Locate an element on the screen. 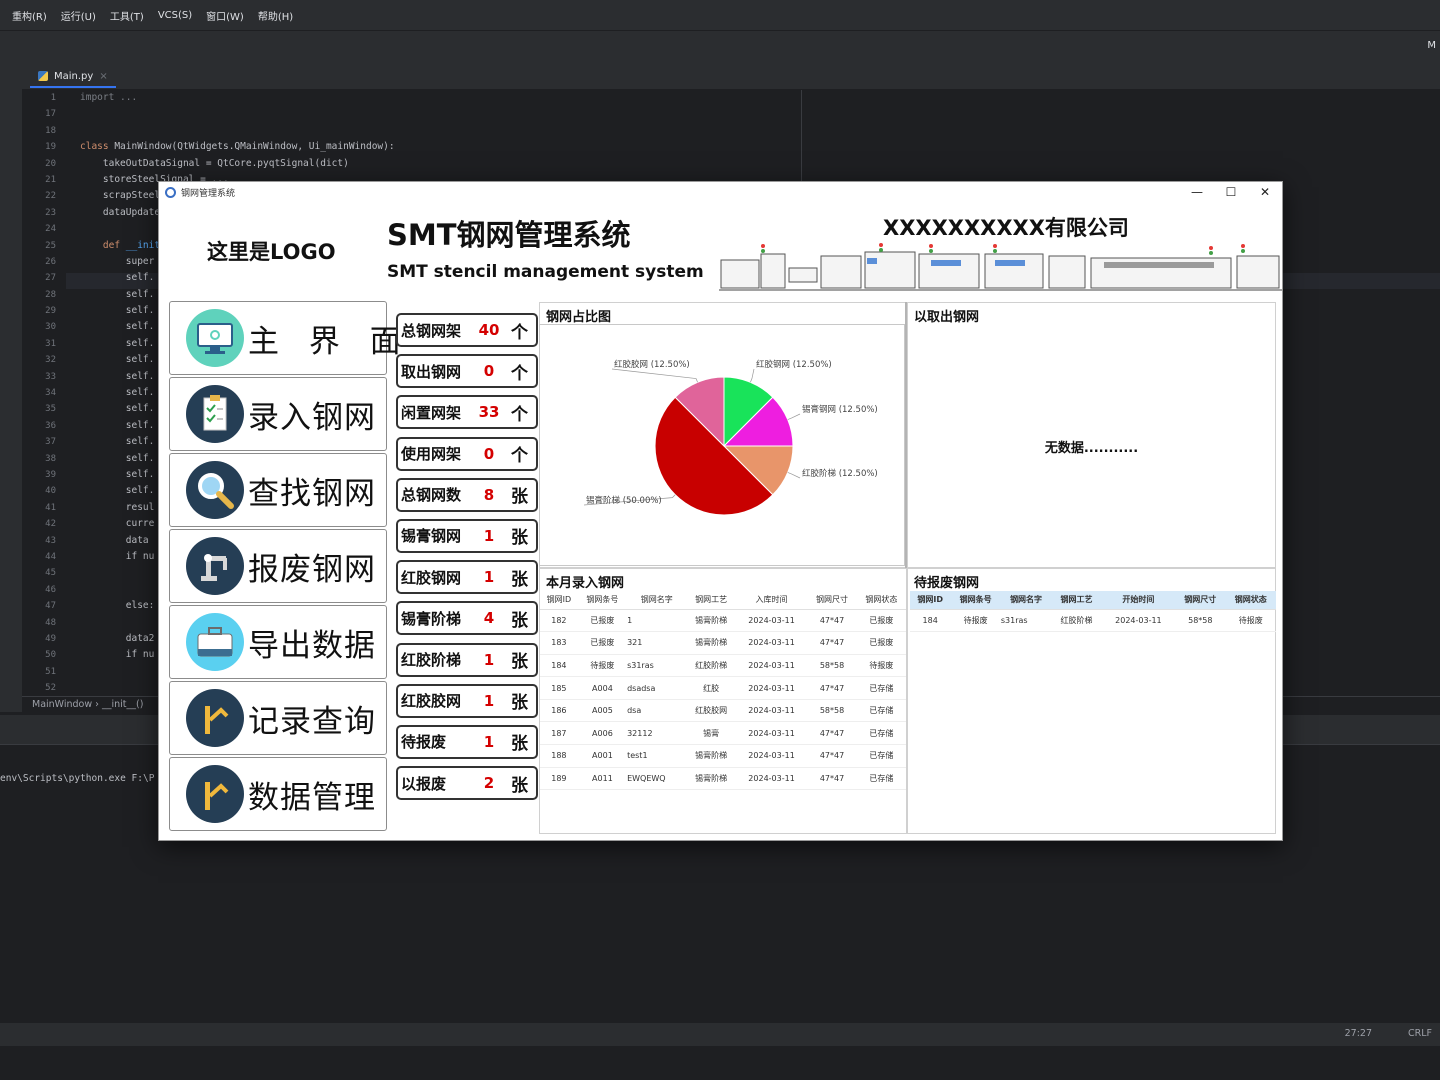  stat-label: 待报废 is located at coordinates (424, 742).